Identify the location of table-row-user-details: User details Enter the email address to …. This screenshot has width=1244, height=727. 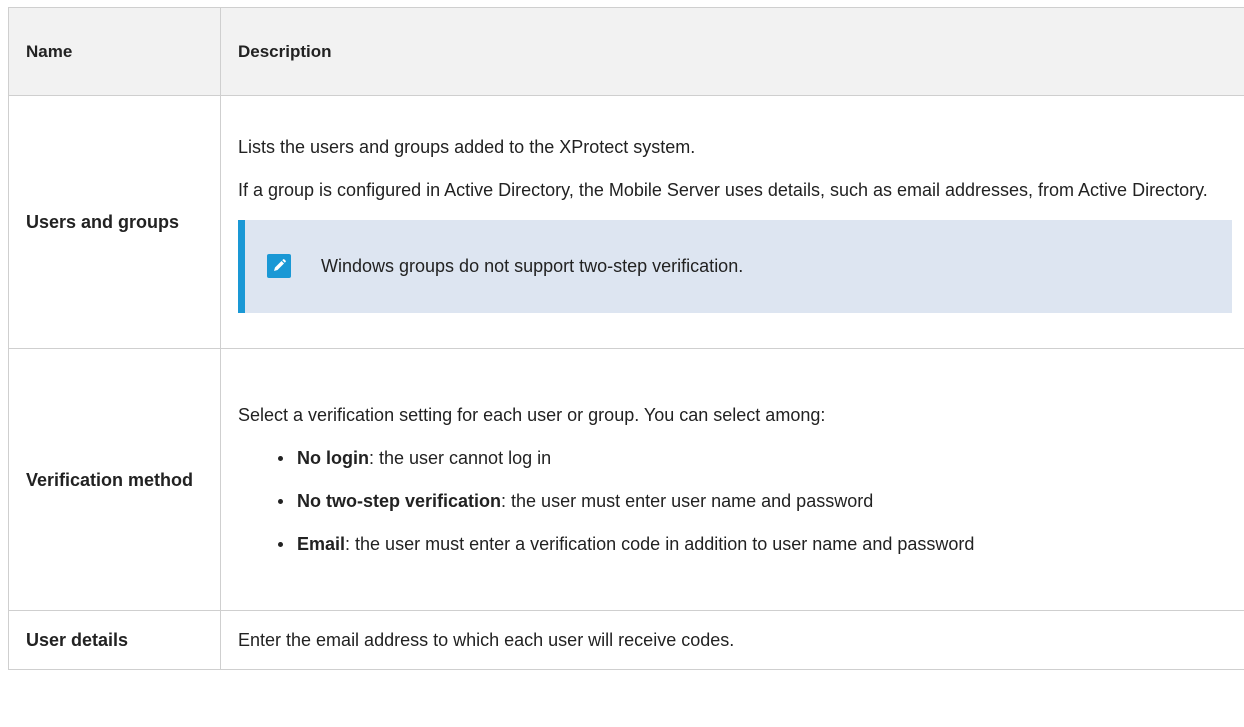
(626, 640).